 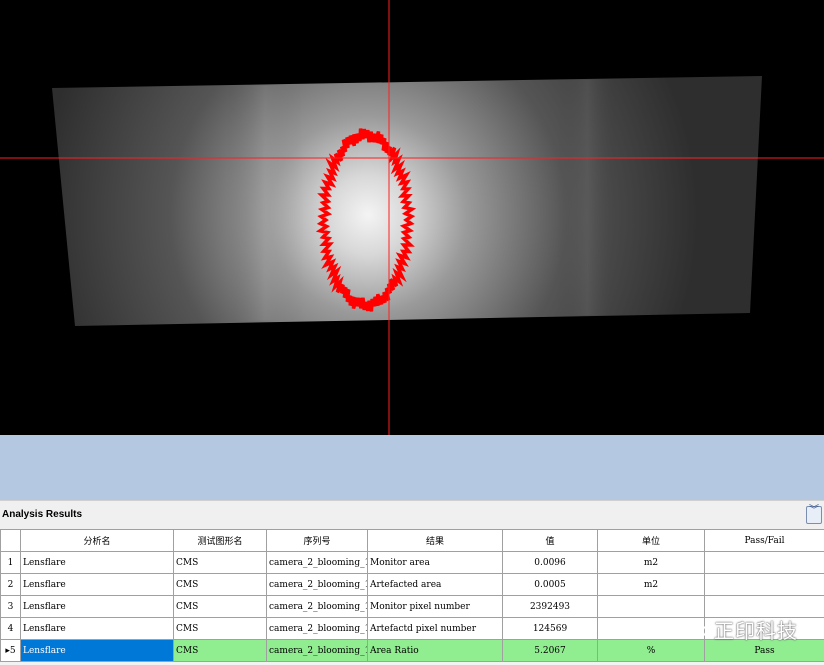 I want to click on col-header-index, so click(x=10, y=540).